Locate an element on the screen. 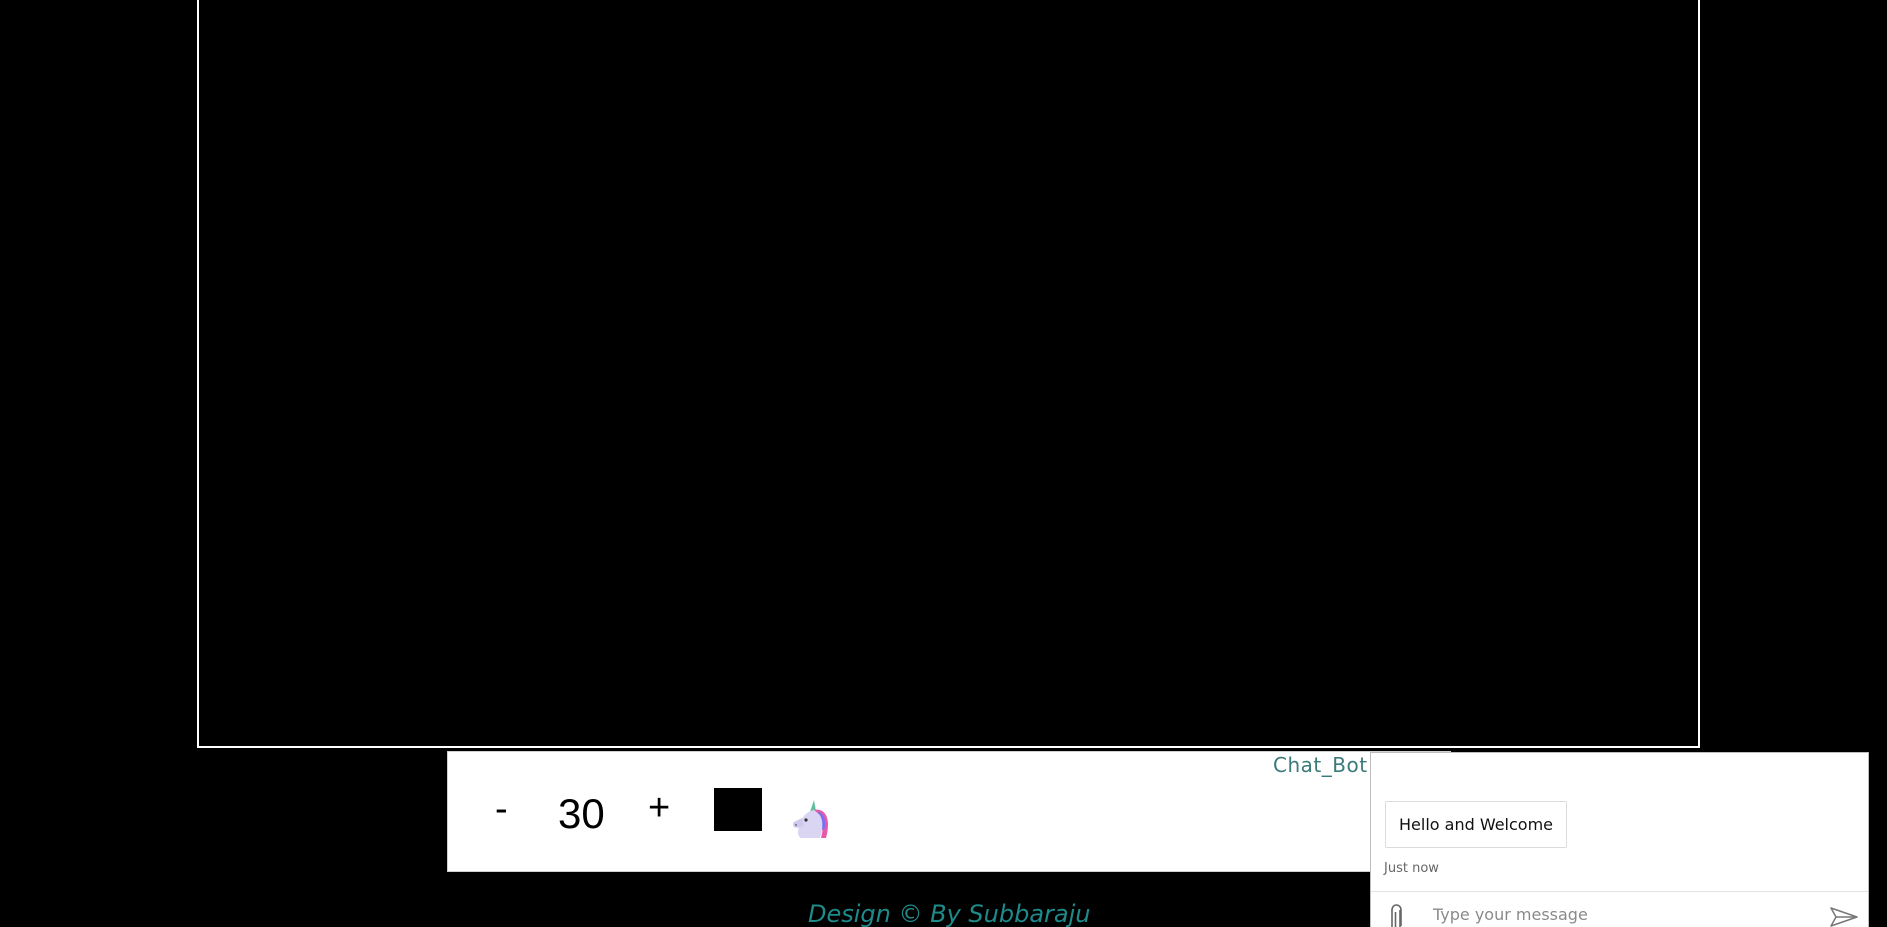  chatbot-label: Chat_Bot is located at coordinates (1320, 765).